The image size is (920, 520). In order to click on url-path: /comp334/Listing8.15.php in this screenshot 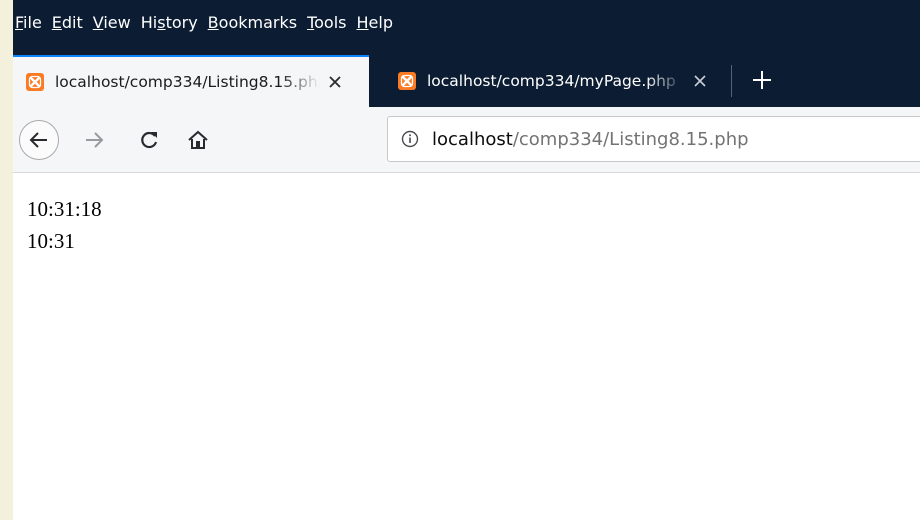, I will do `click(630, 139)`.